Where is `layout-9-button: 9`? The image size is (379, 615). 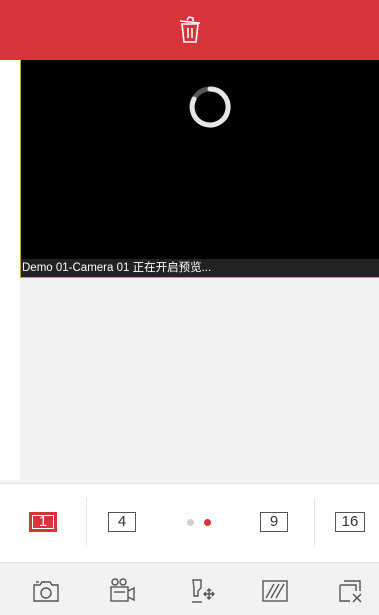
layout-9-button: 9 is located at coordinates (274, 522).